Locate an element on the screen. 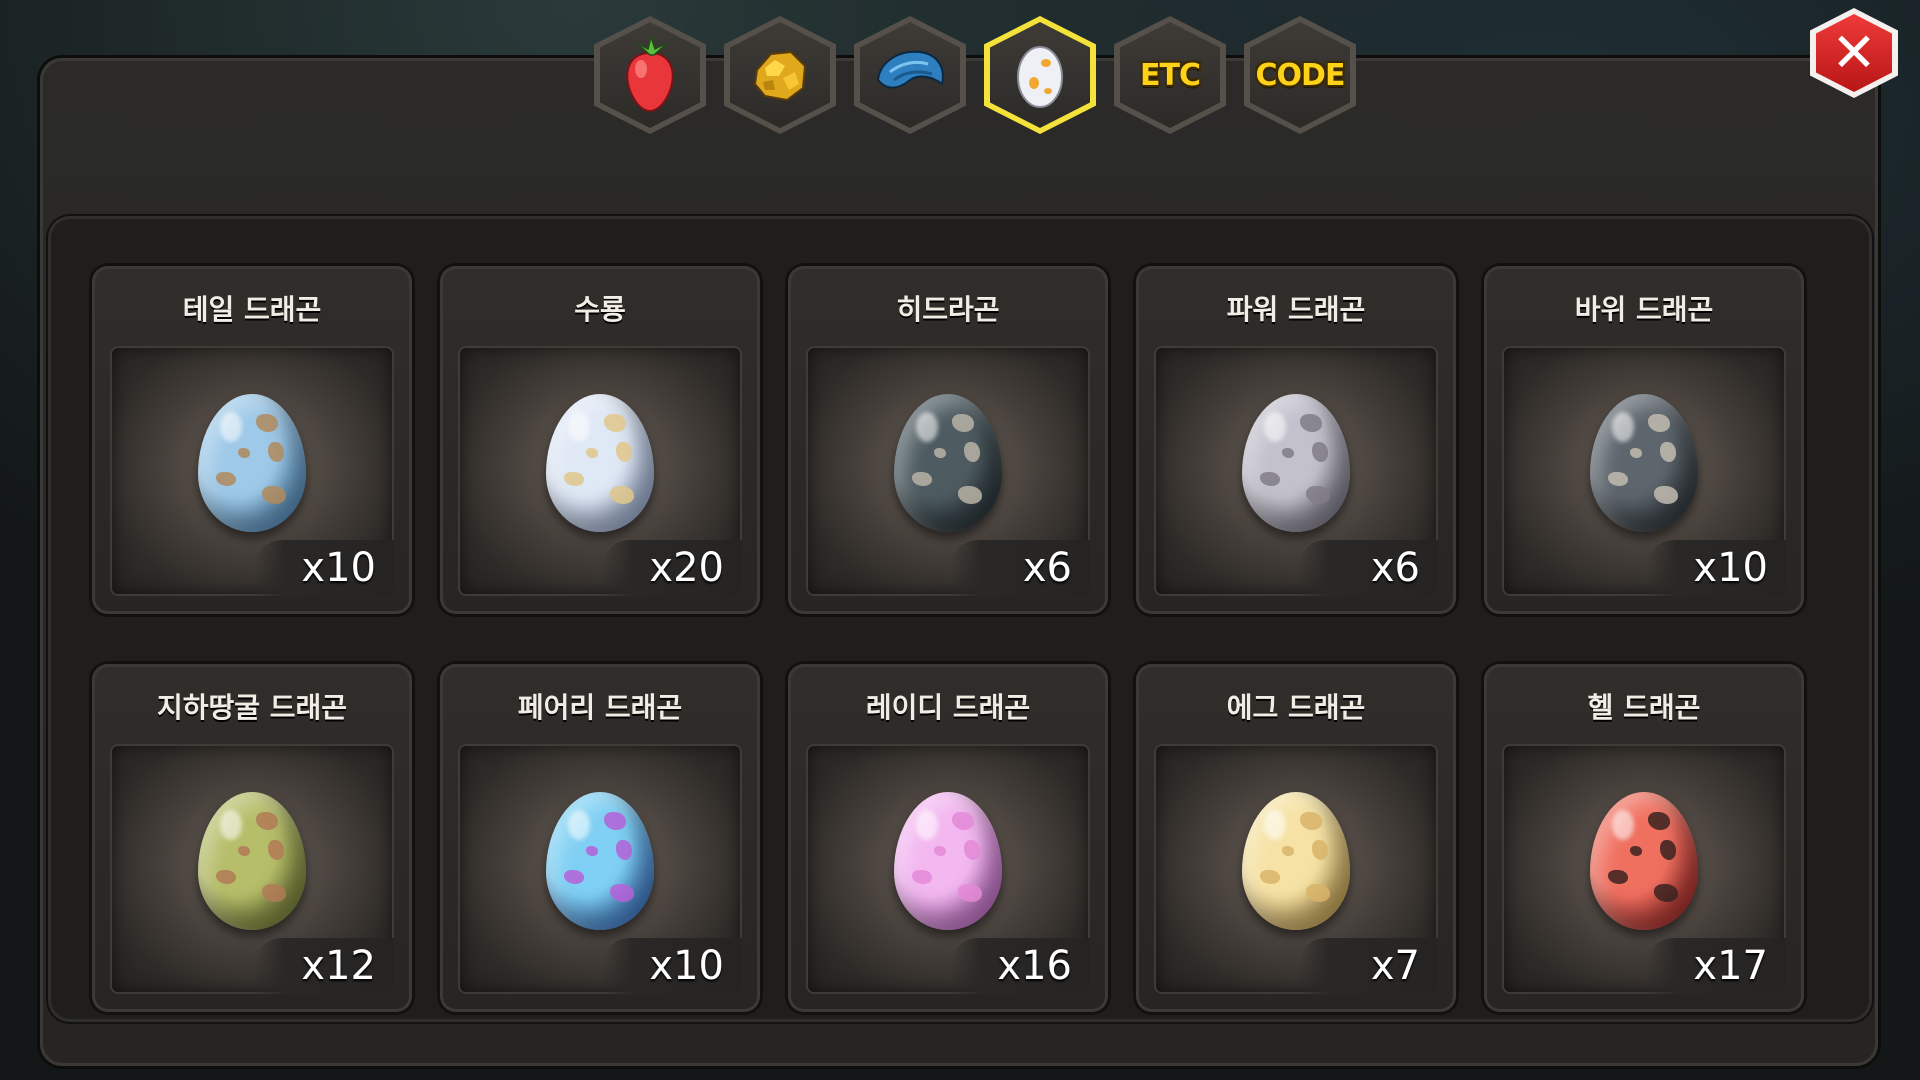  egg-count: x17 is located at coordinates (1716, 966).